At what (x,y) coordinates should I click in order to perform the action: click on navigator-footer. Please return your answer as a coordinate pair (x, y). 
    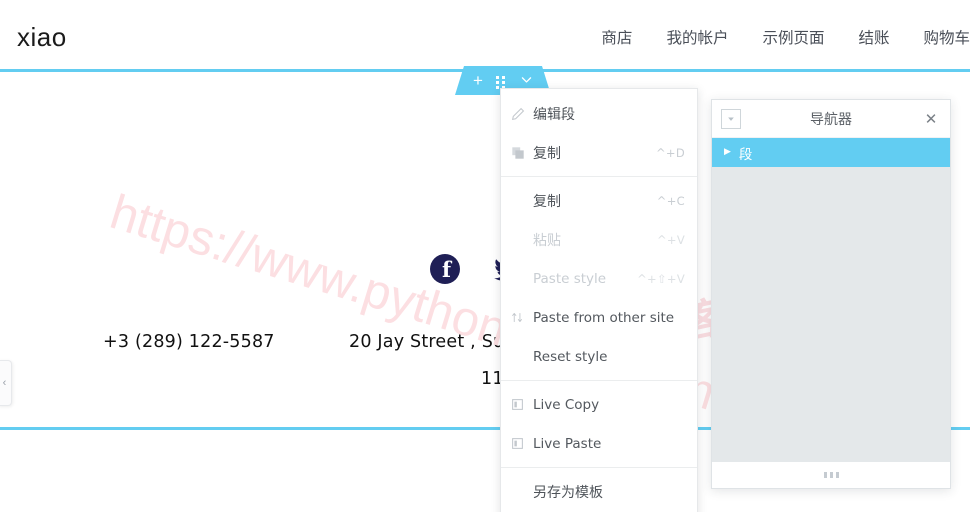
    Looking at the image, I should click on (831, 475).